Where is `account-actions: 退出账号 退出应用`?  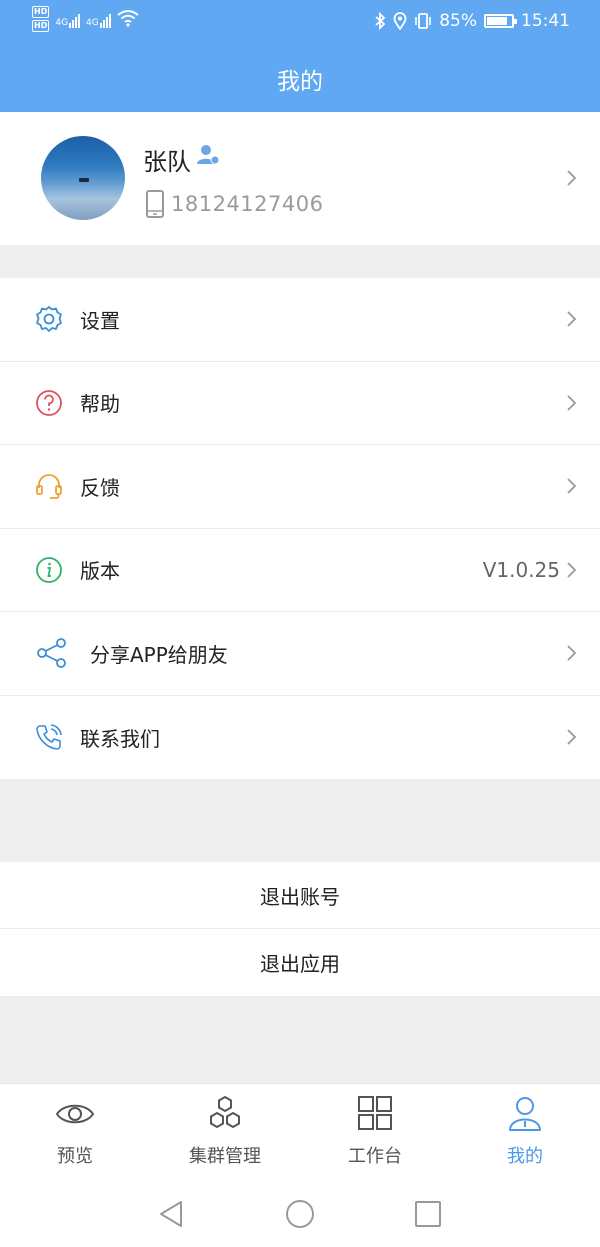 account-actions: 退出账号 退出应用 is located at coordinates (300, 929).